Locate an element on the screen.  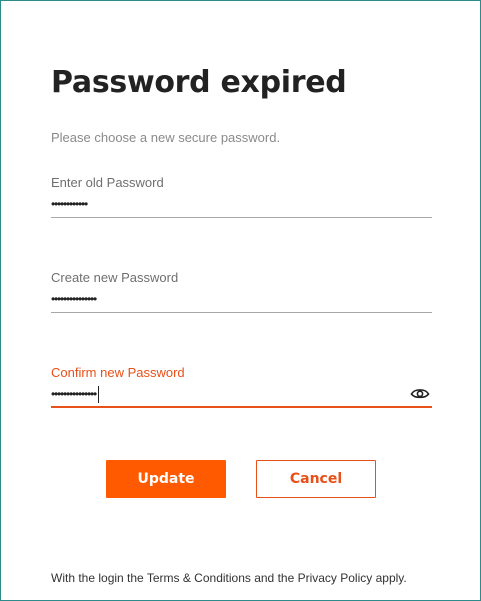
page-title: Password expired is located at coordinates (199, 82).